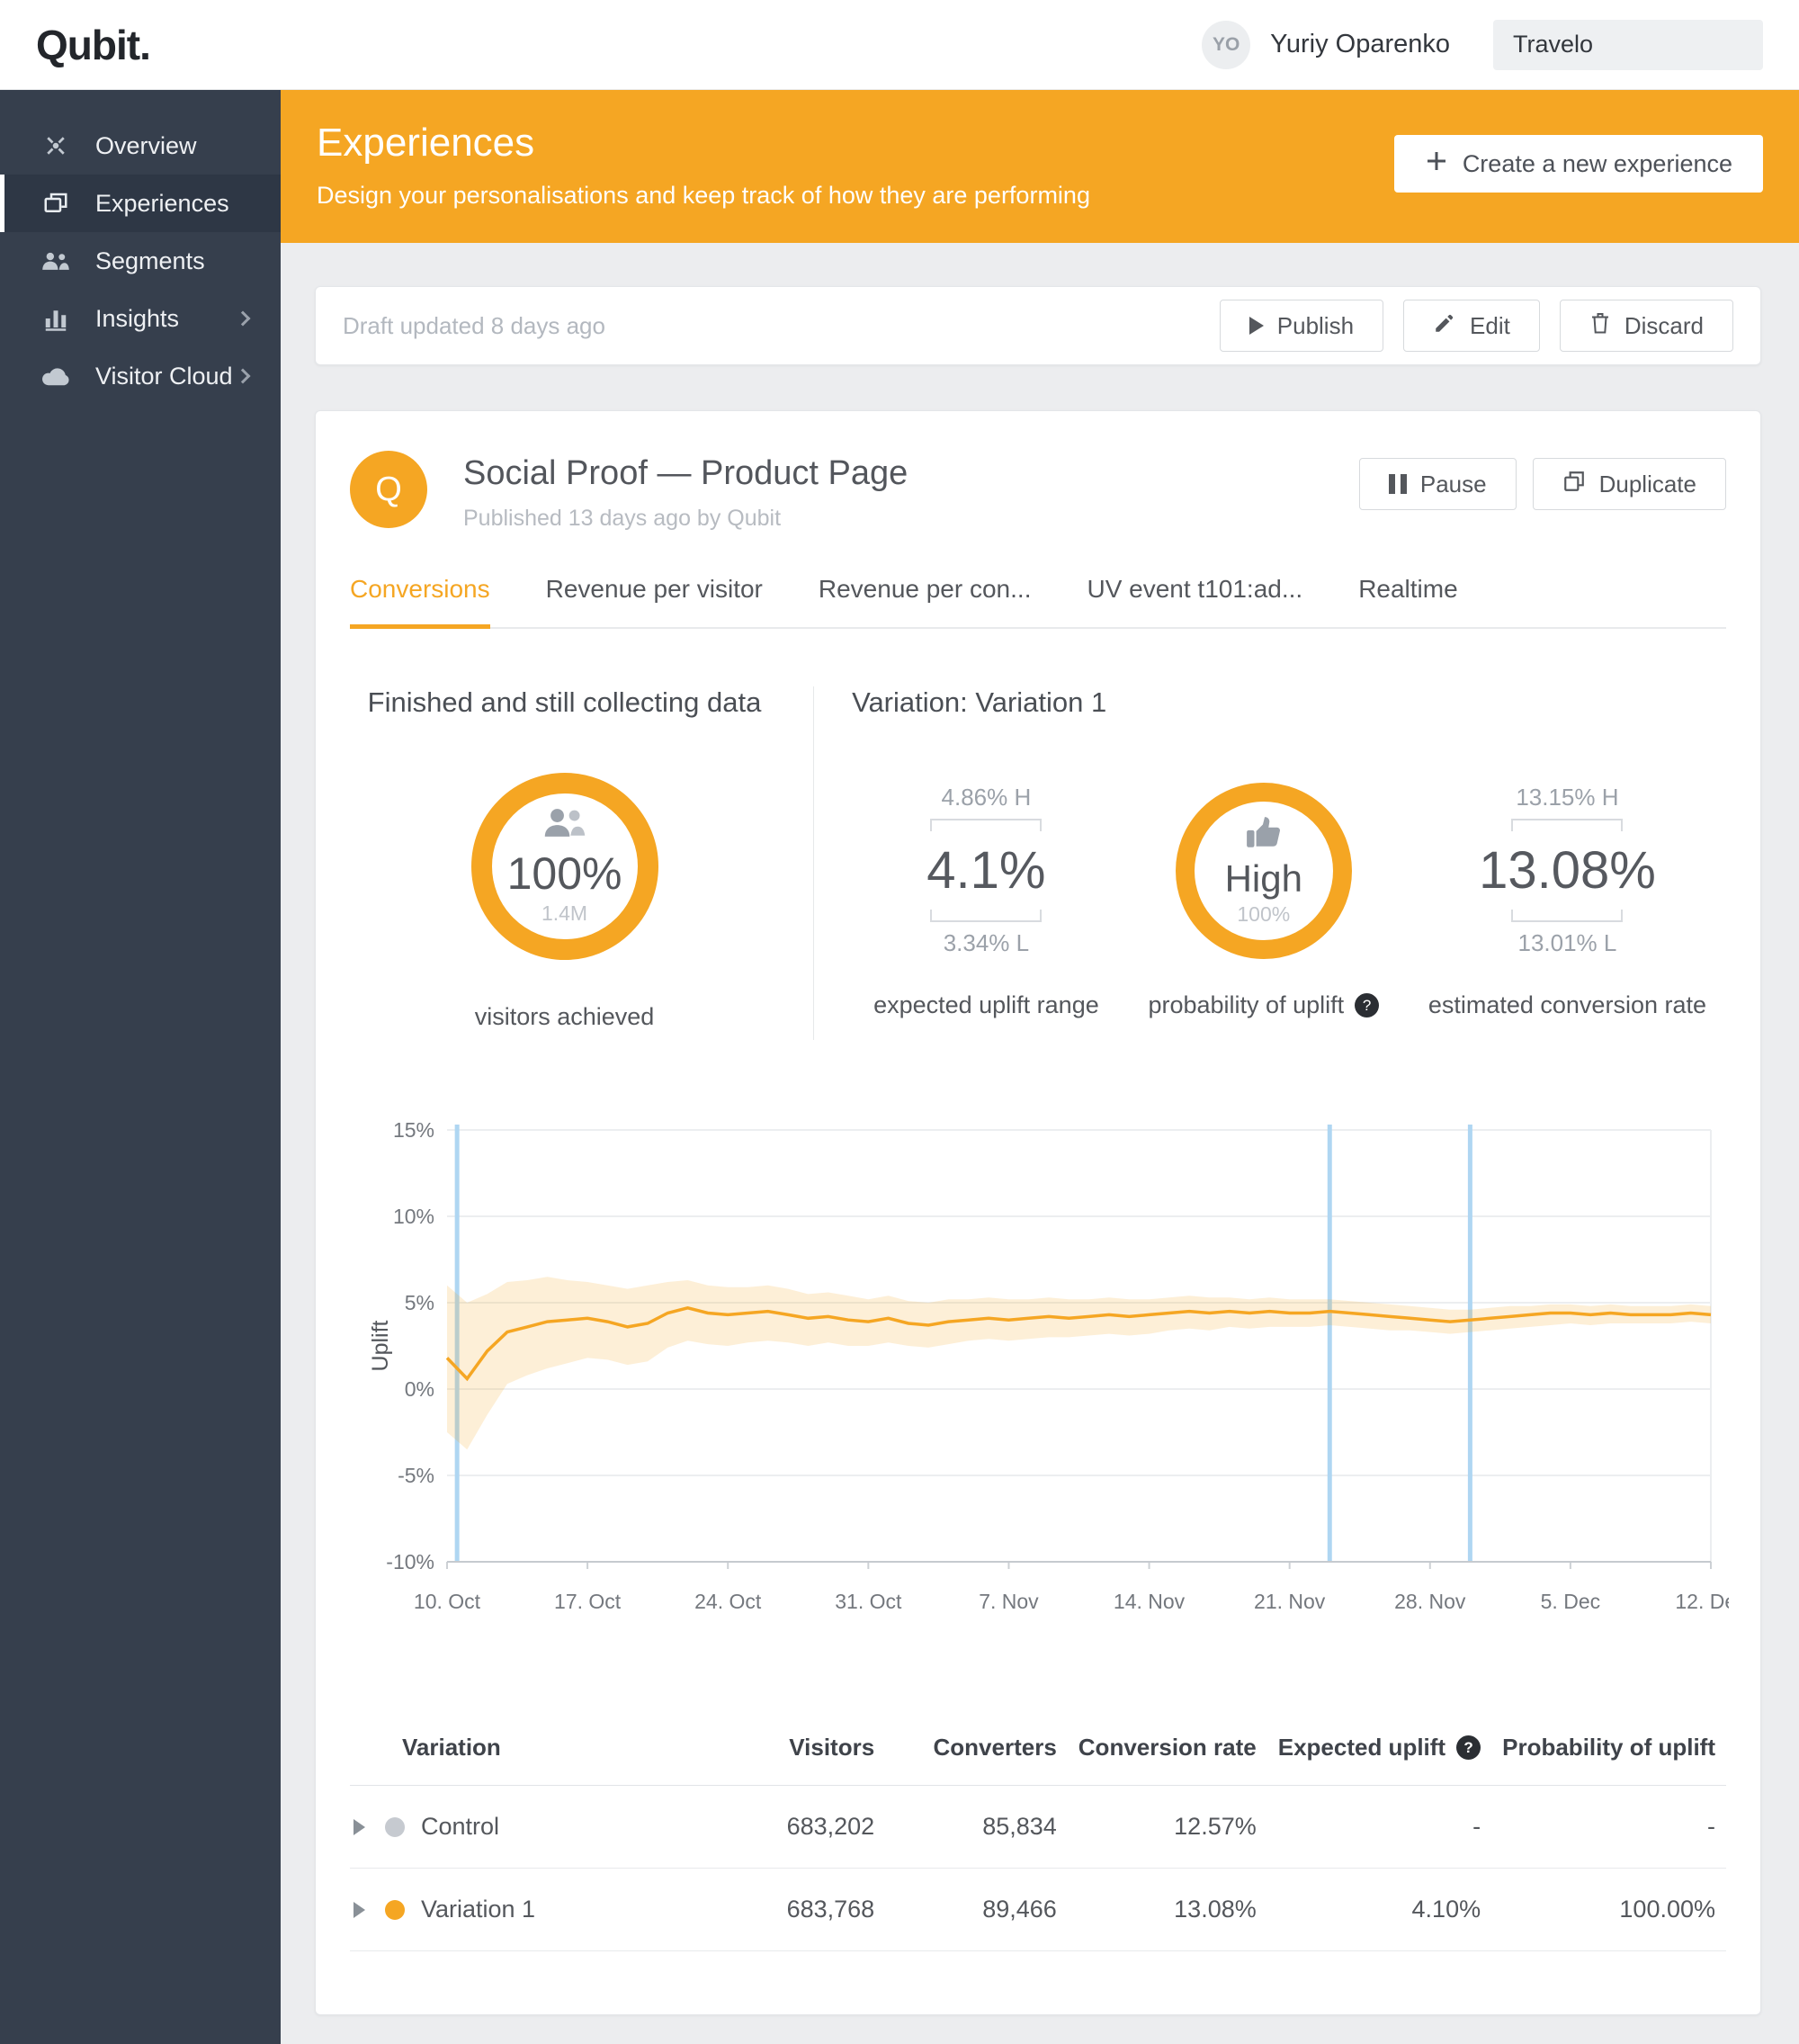  What do you see at coordinates (622, 518) in the screenshot?
I see `experience-subtitle: Published 13 days ago by Qubit` at bounding box center [622, 518].